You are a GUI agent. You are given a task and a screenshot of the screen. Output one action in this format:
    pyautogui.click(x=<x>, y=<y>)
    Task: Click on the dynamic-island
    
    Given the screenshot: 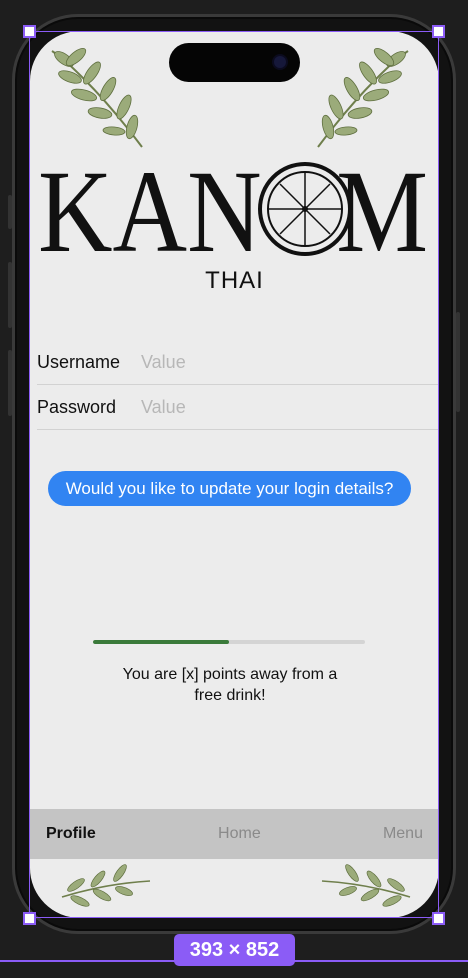 What is the action you would take?
    pyautogui.click(x=234, y=62)
    